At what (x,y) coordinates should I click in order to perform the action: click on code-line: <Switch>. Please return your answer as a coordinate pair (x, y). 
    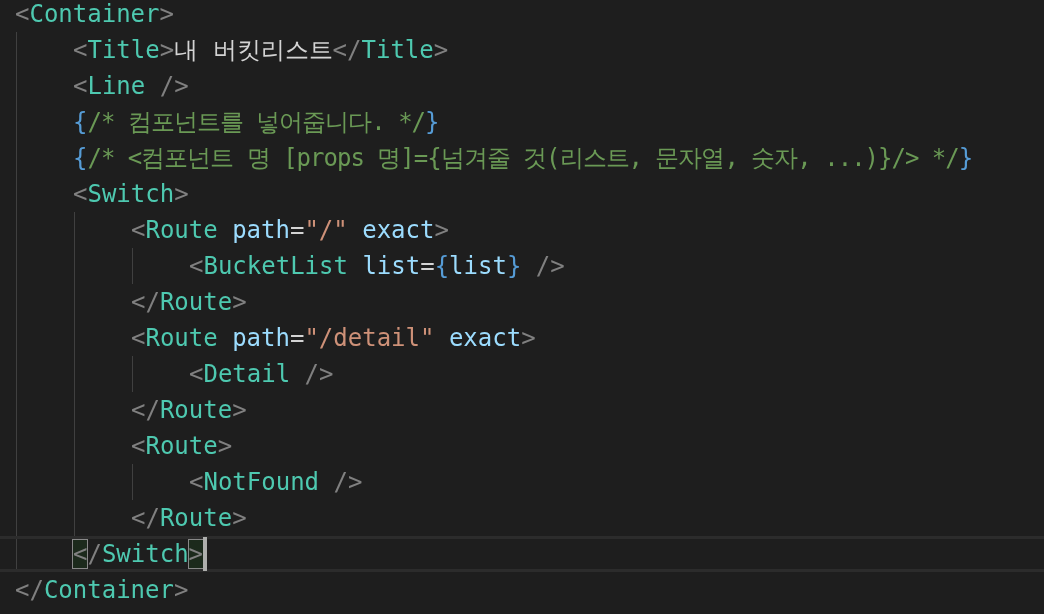
    Looking at the image, I should click on (131, 194).